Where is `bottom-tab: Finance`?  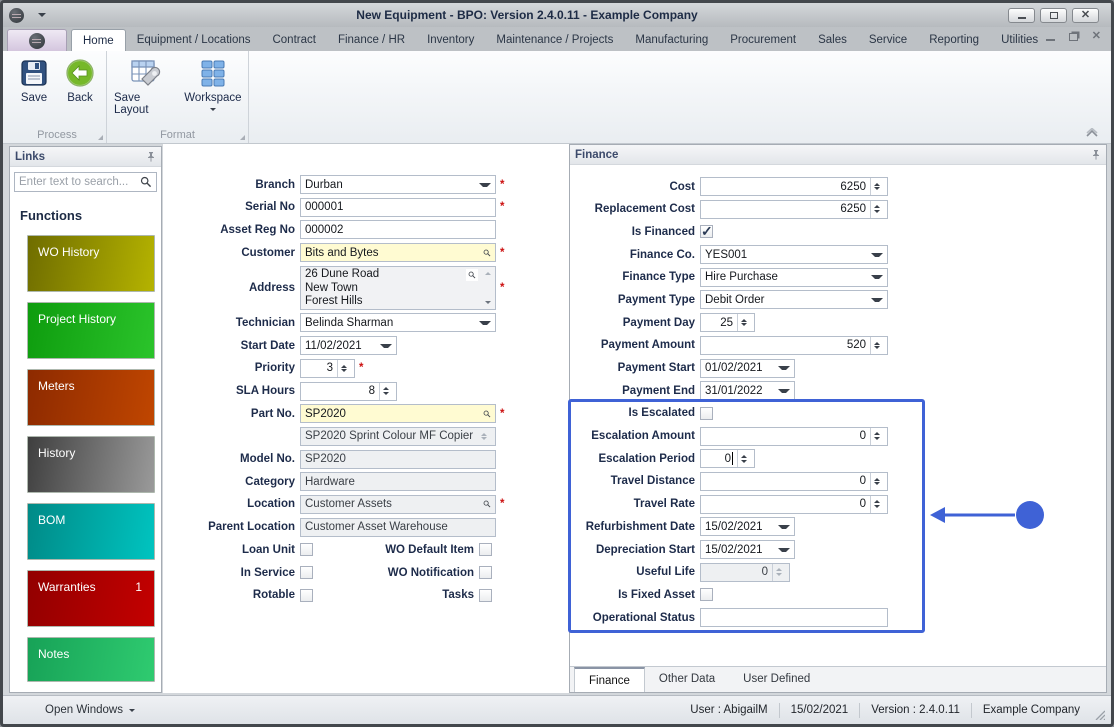
bottom-tab: Finance is located at coordinates (609, 679).